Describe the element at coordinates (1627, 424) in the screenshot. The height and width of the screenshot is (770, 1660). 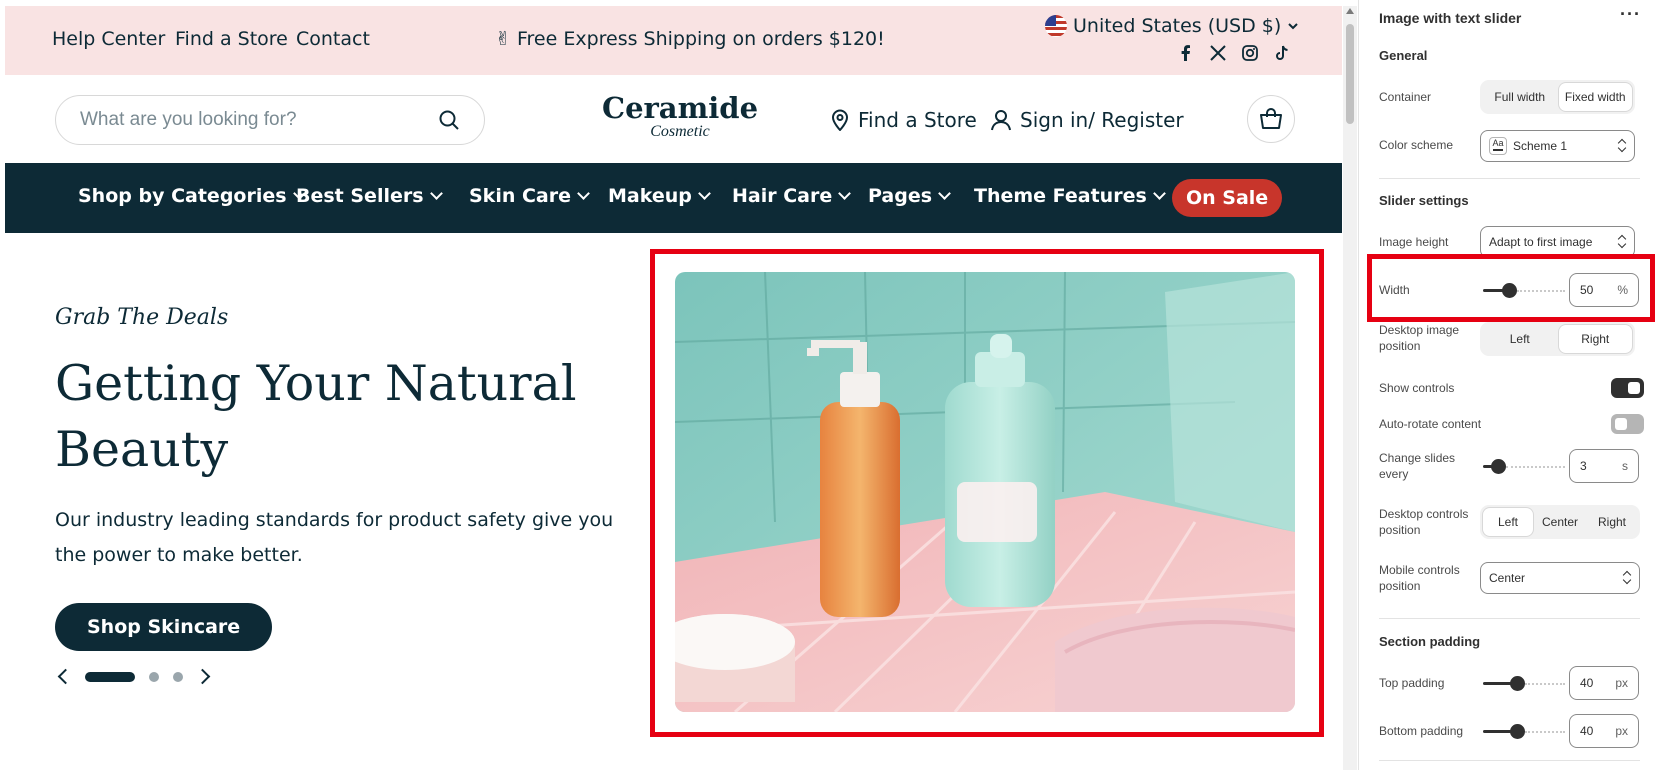
I see `auto-rotate-toggle` at that location.